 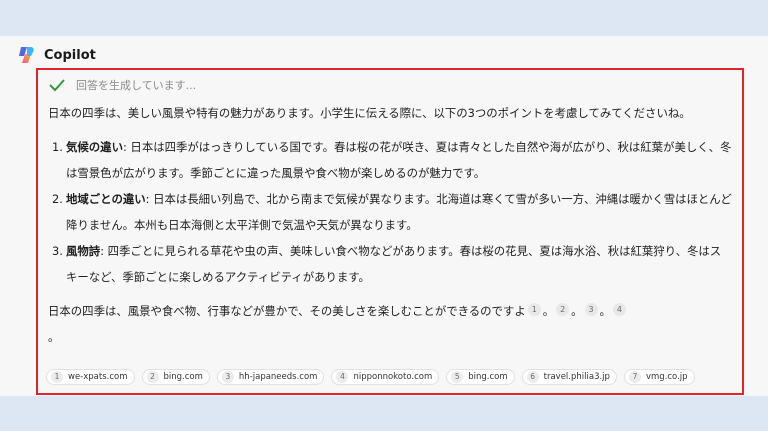 I want to click on source-chip: 2 bing.com, so click(x=175, y=377).